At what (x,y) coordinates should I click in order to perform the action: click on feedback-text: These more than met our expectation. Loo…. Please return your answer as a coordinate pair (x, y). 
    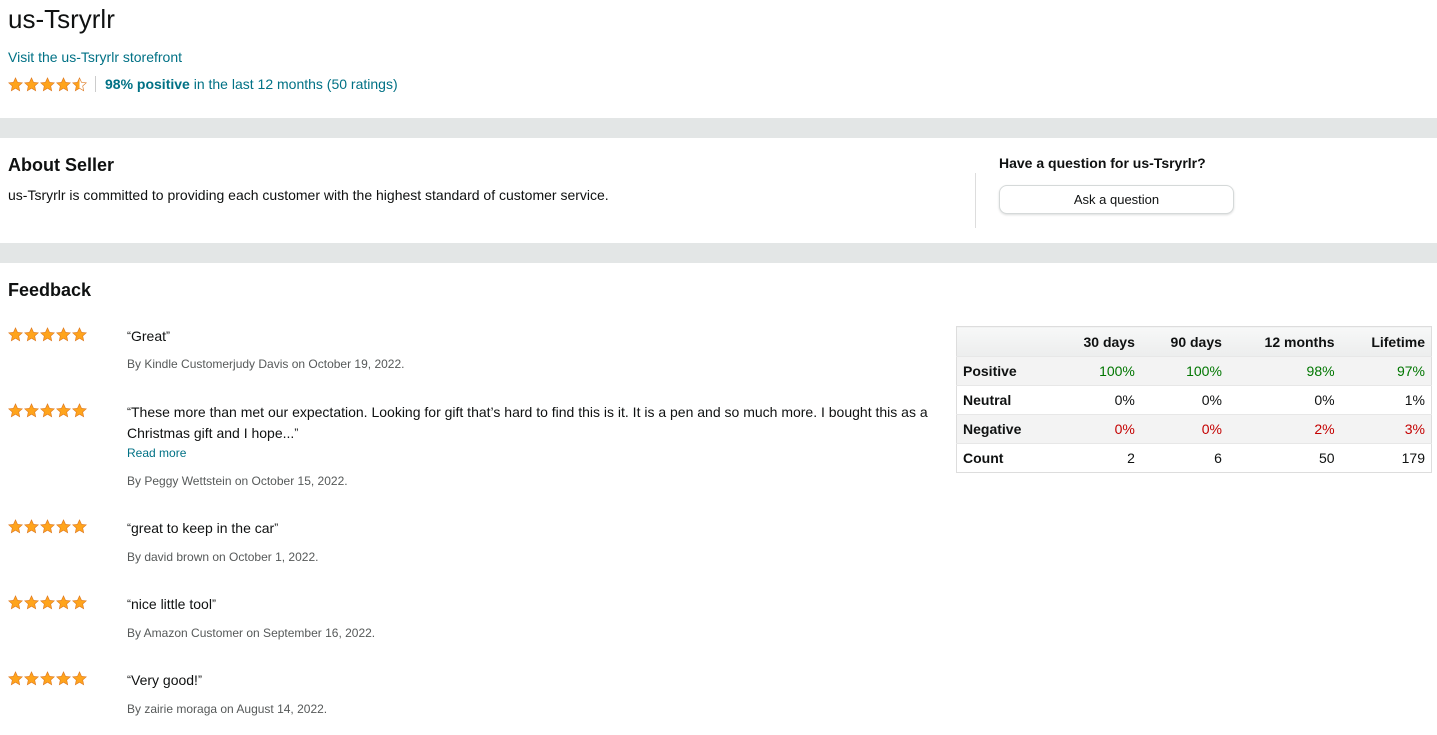
    Looking at the image, I should click on (527, 422).